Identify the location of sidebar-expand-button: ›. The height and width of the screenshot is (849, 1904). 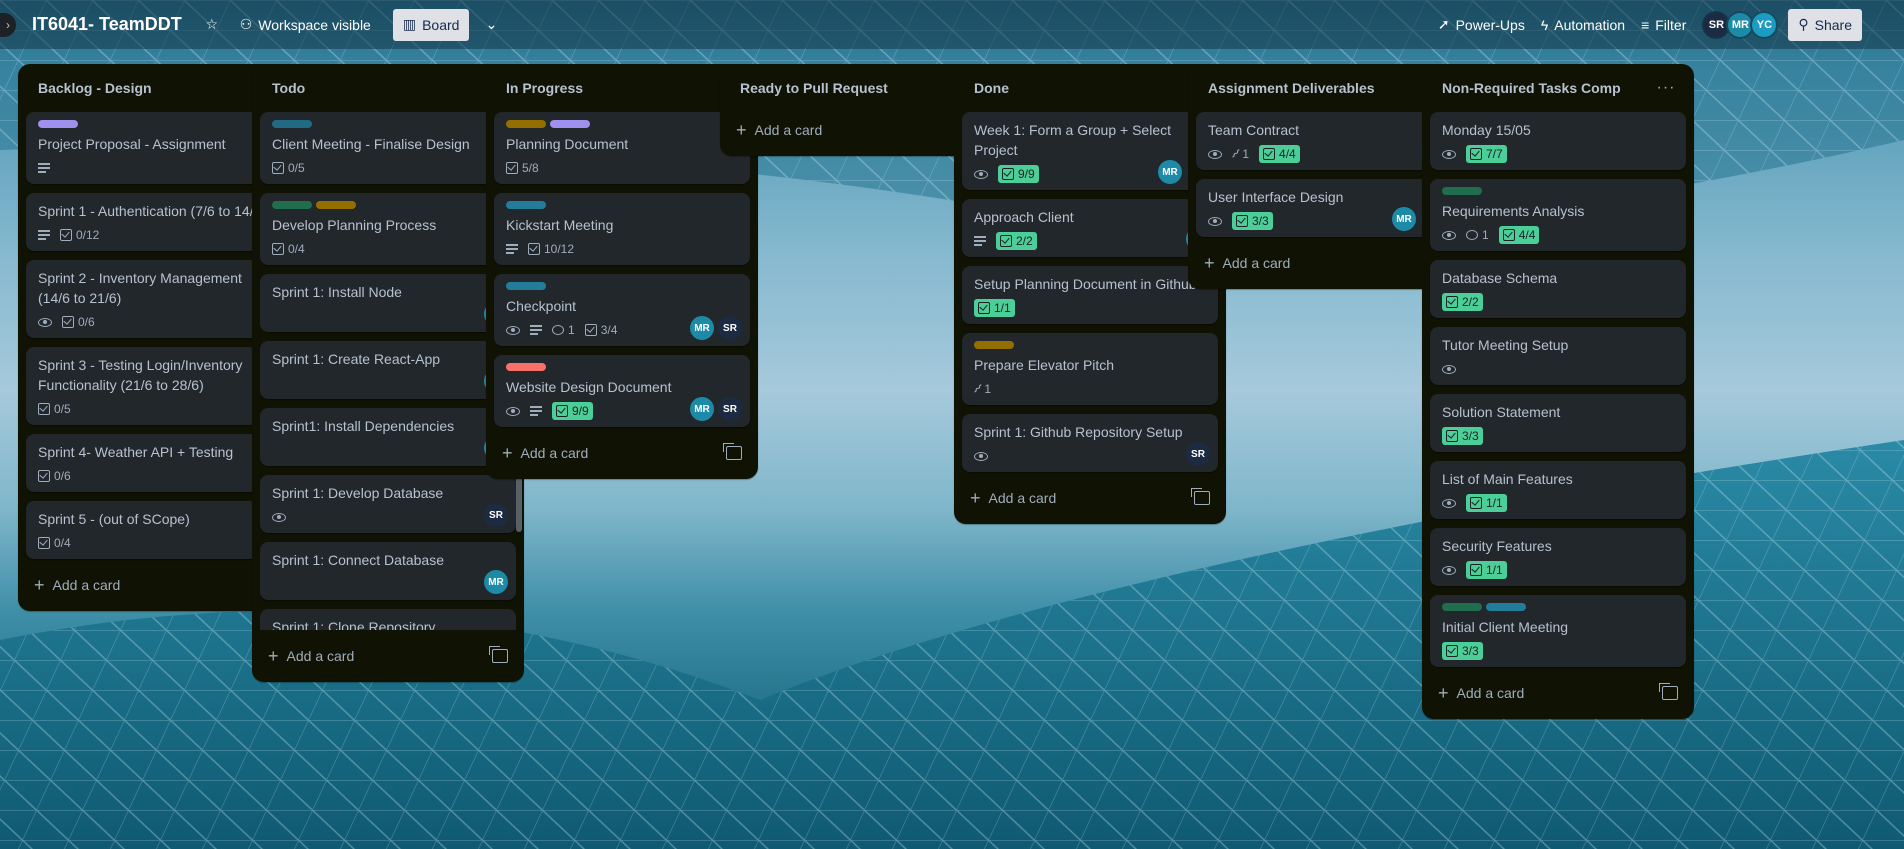
(8, 24).